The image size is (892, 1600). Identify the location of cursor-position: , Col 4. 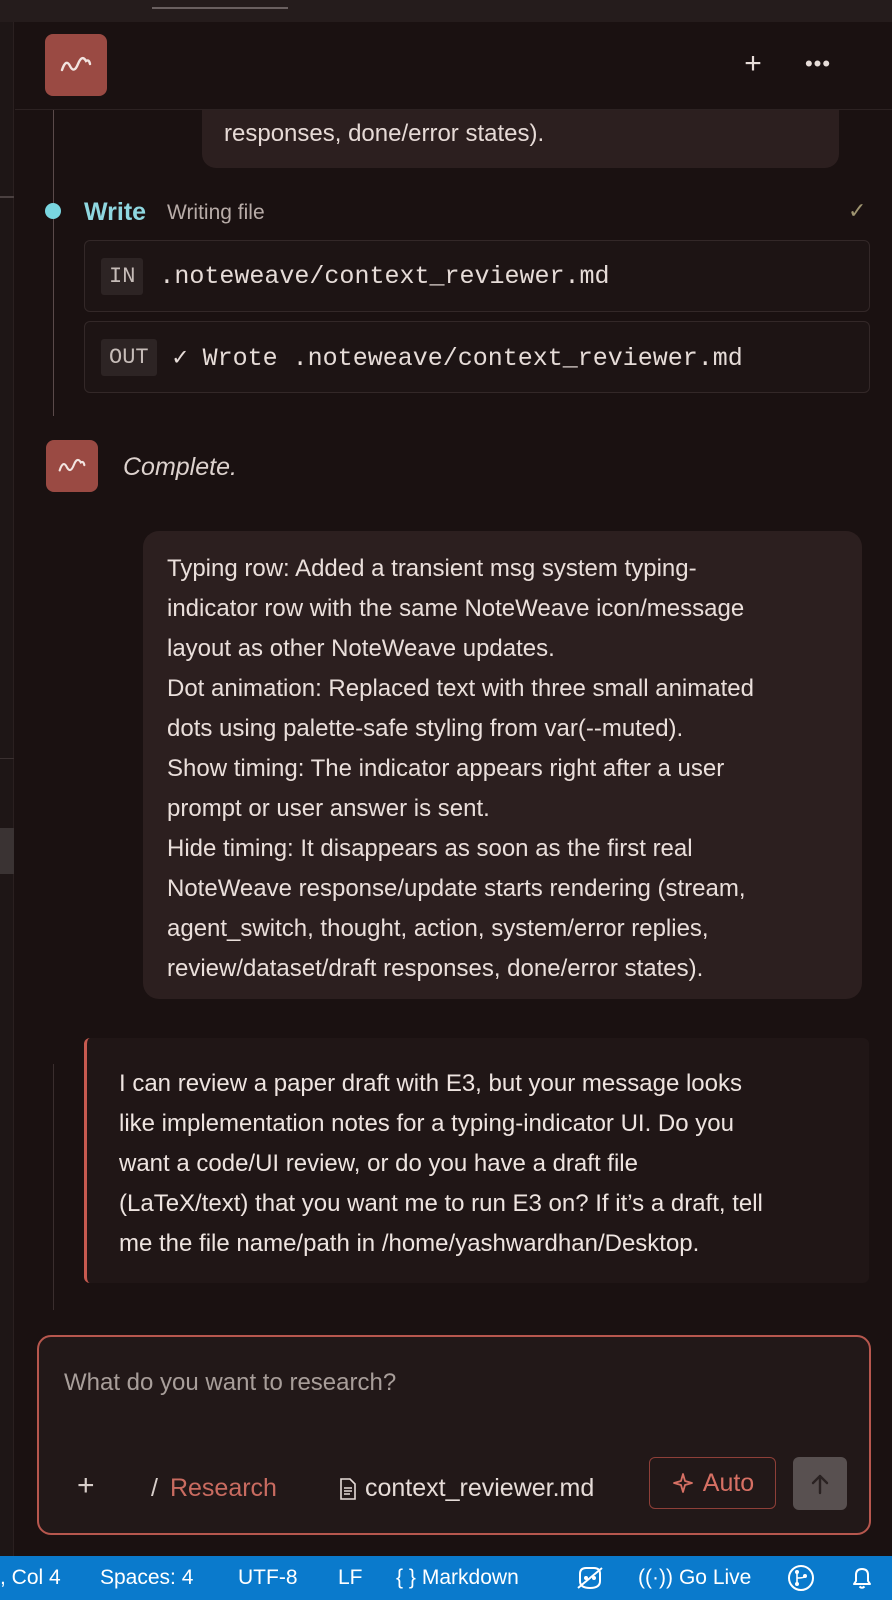
(30, 1578).